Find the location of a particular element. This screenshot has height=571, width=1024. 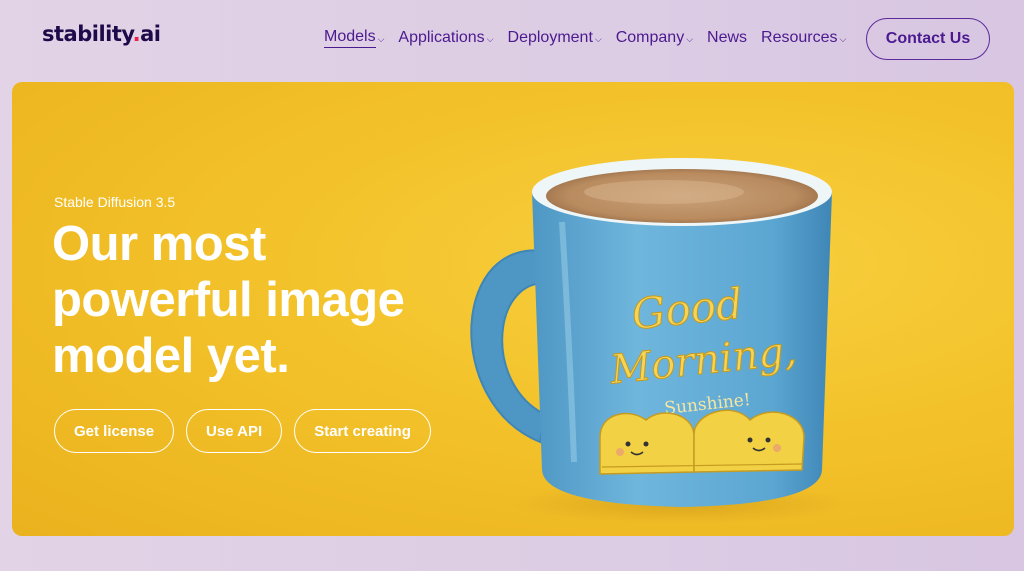

nav-item-applications: Applications ⌵ is located at coordinates (445, 38).